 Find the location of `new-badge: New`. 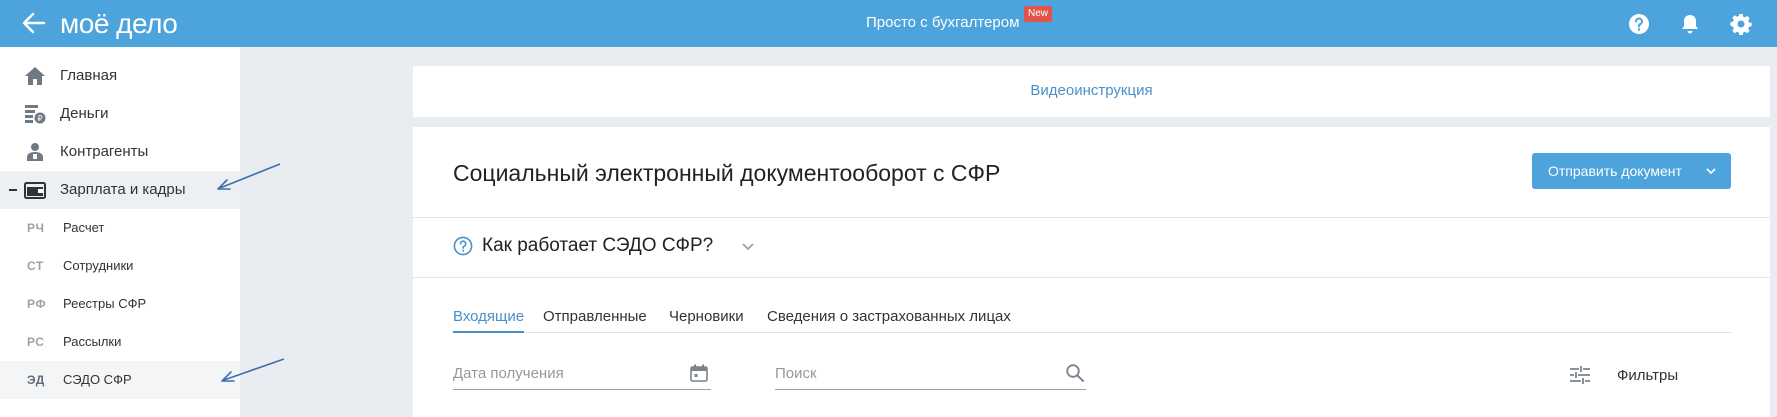

new-badge: New is located at coordinates (1038, 14).